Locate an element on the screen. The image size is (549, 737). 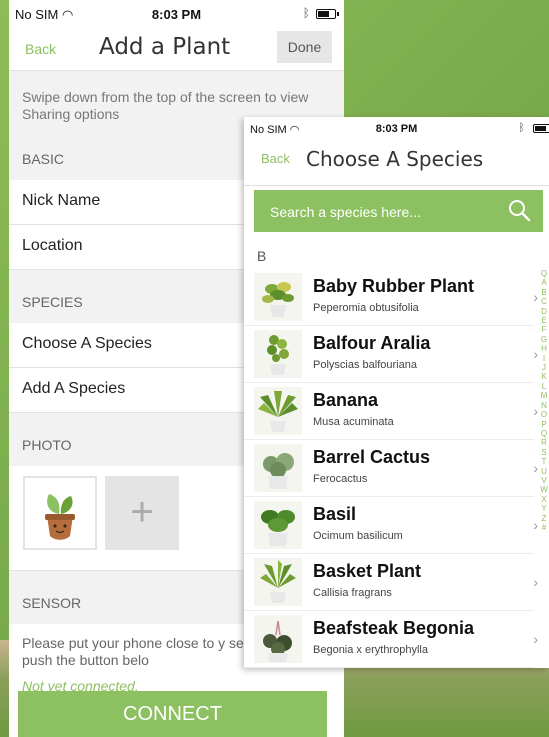
species-scientific-name: Peperomia obtusifolia is located at coordinates (366, 308).